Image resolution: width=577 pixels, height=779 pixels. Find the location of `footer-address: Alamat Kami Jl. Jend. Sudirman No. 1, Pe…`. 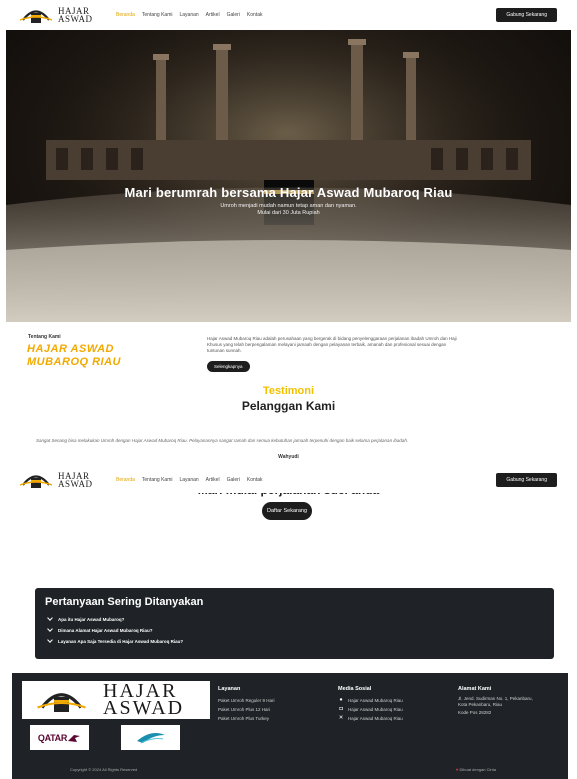

footer-address: Alamat Kami Jl. Jend. Sudirman No. 1, Pe… is located at coordinates (510, 701).